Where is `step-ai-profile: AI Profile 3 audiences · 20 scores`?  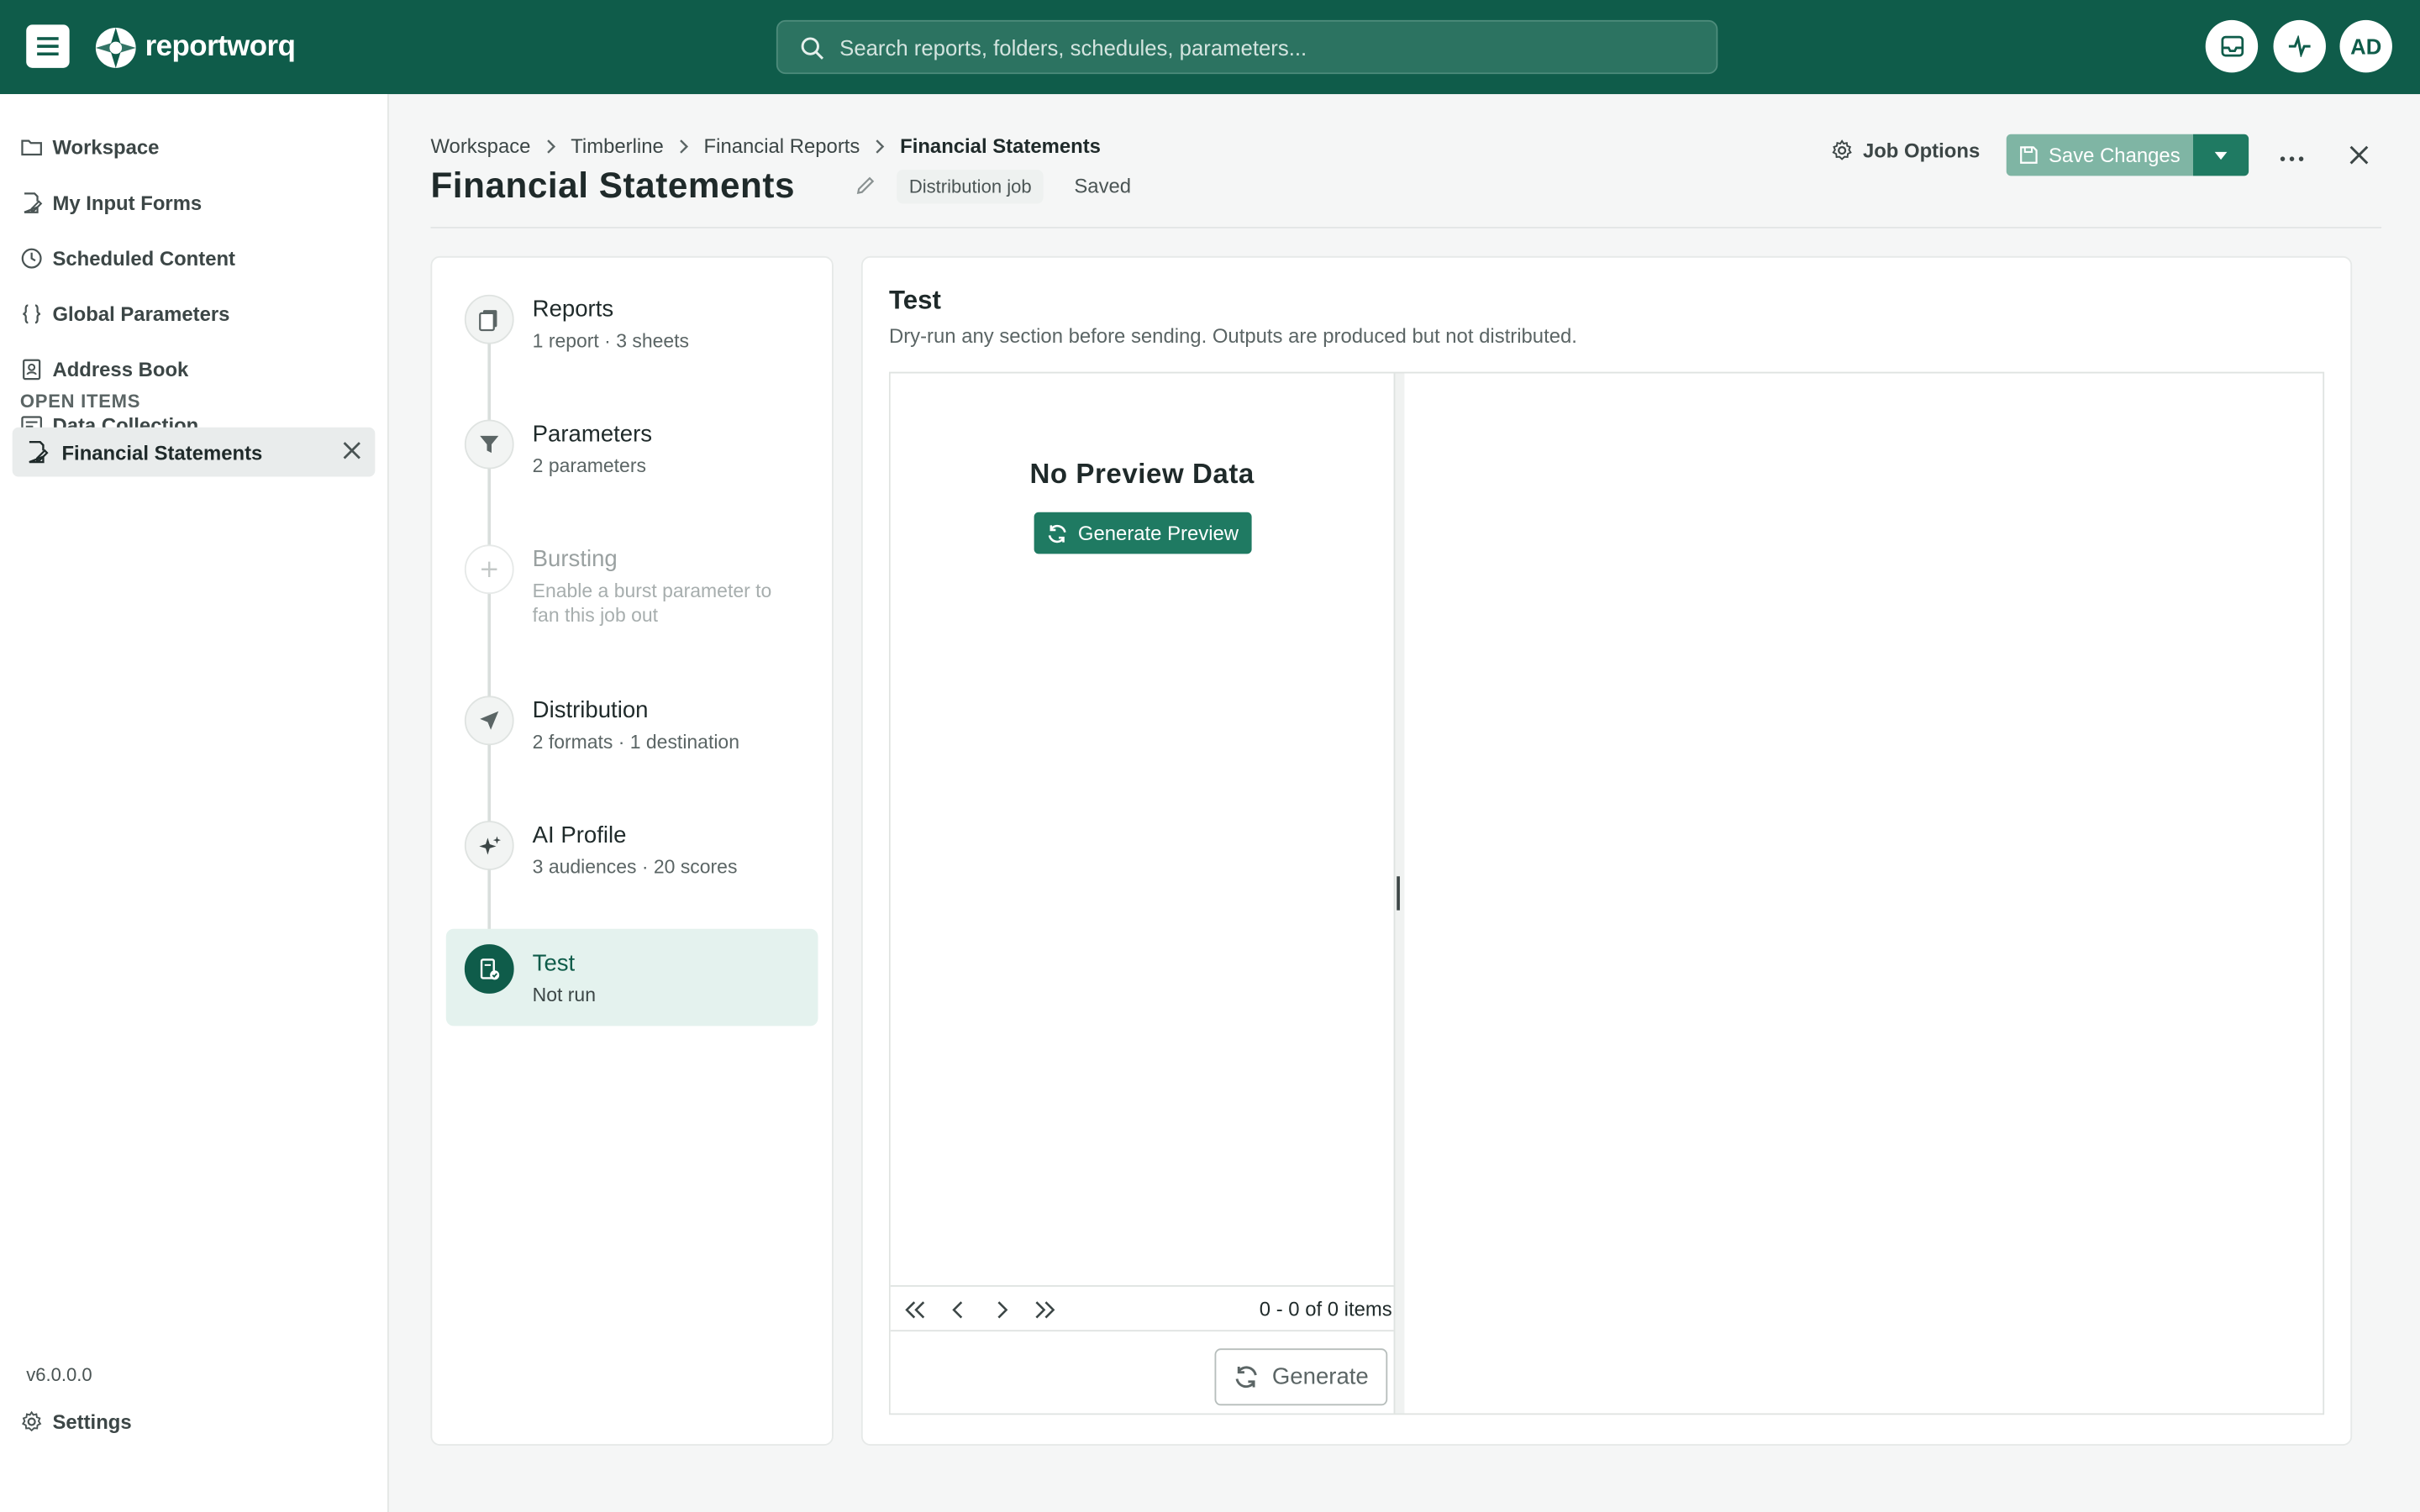 step-ai-profile: AI Profile 3 audiences · 20 scores is located at coordinates (632, 856).